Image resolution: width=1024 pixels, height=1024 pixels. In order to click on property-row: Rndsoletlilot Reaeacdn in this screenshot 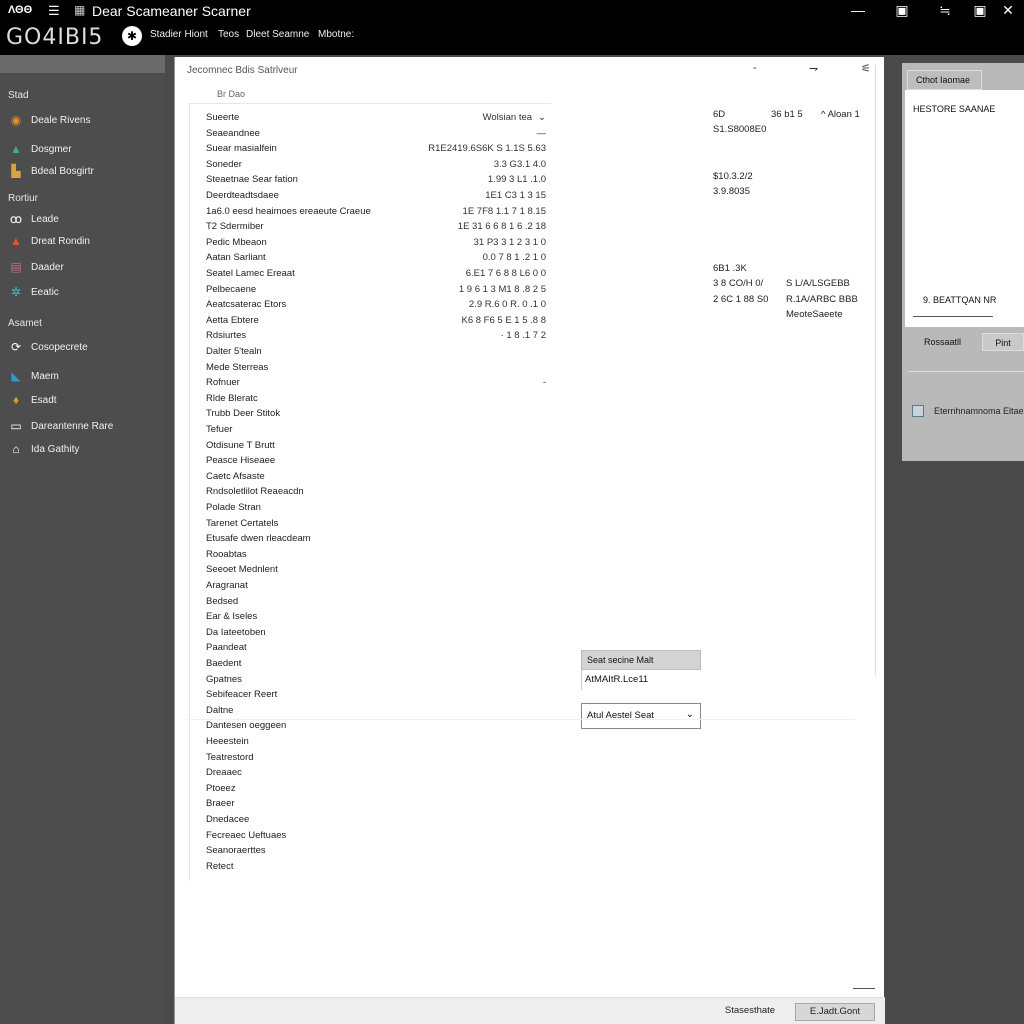, I will do `click(376, 493)`.